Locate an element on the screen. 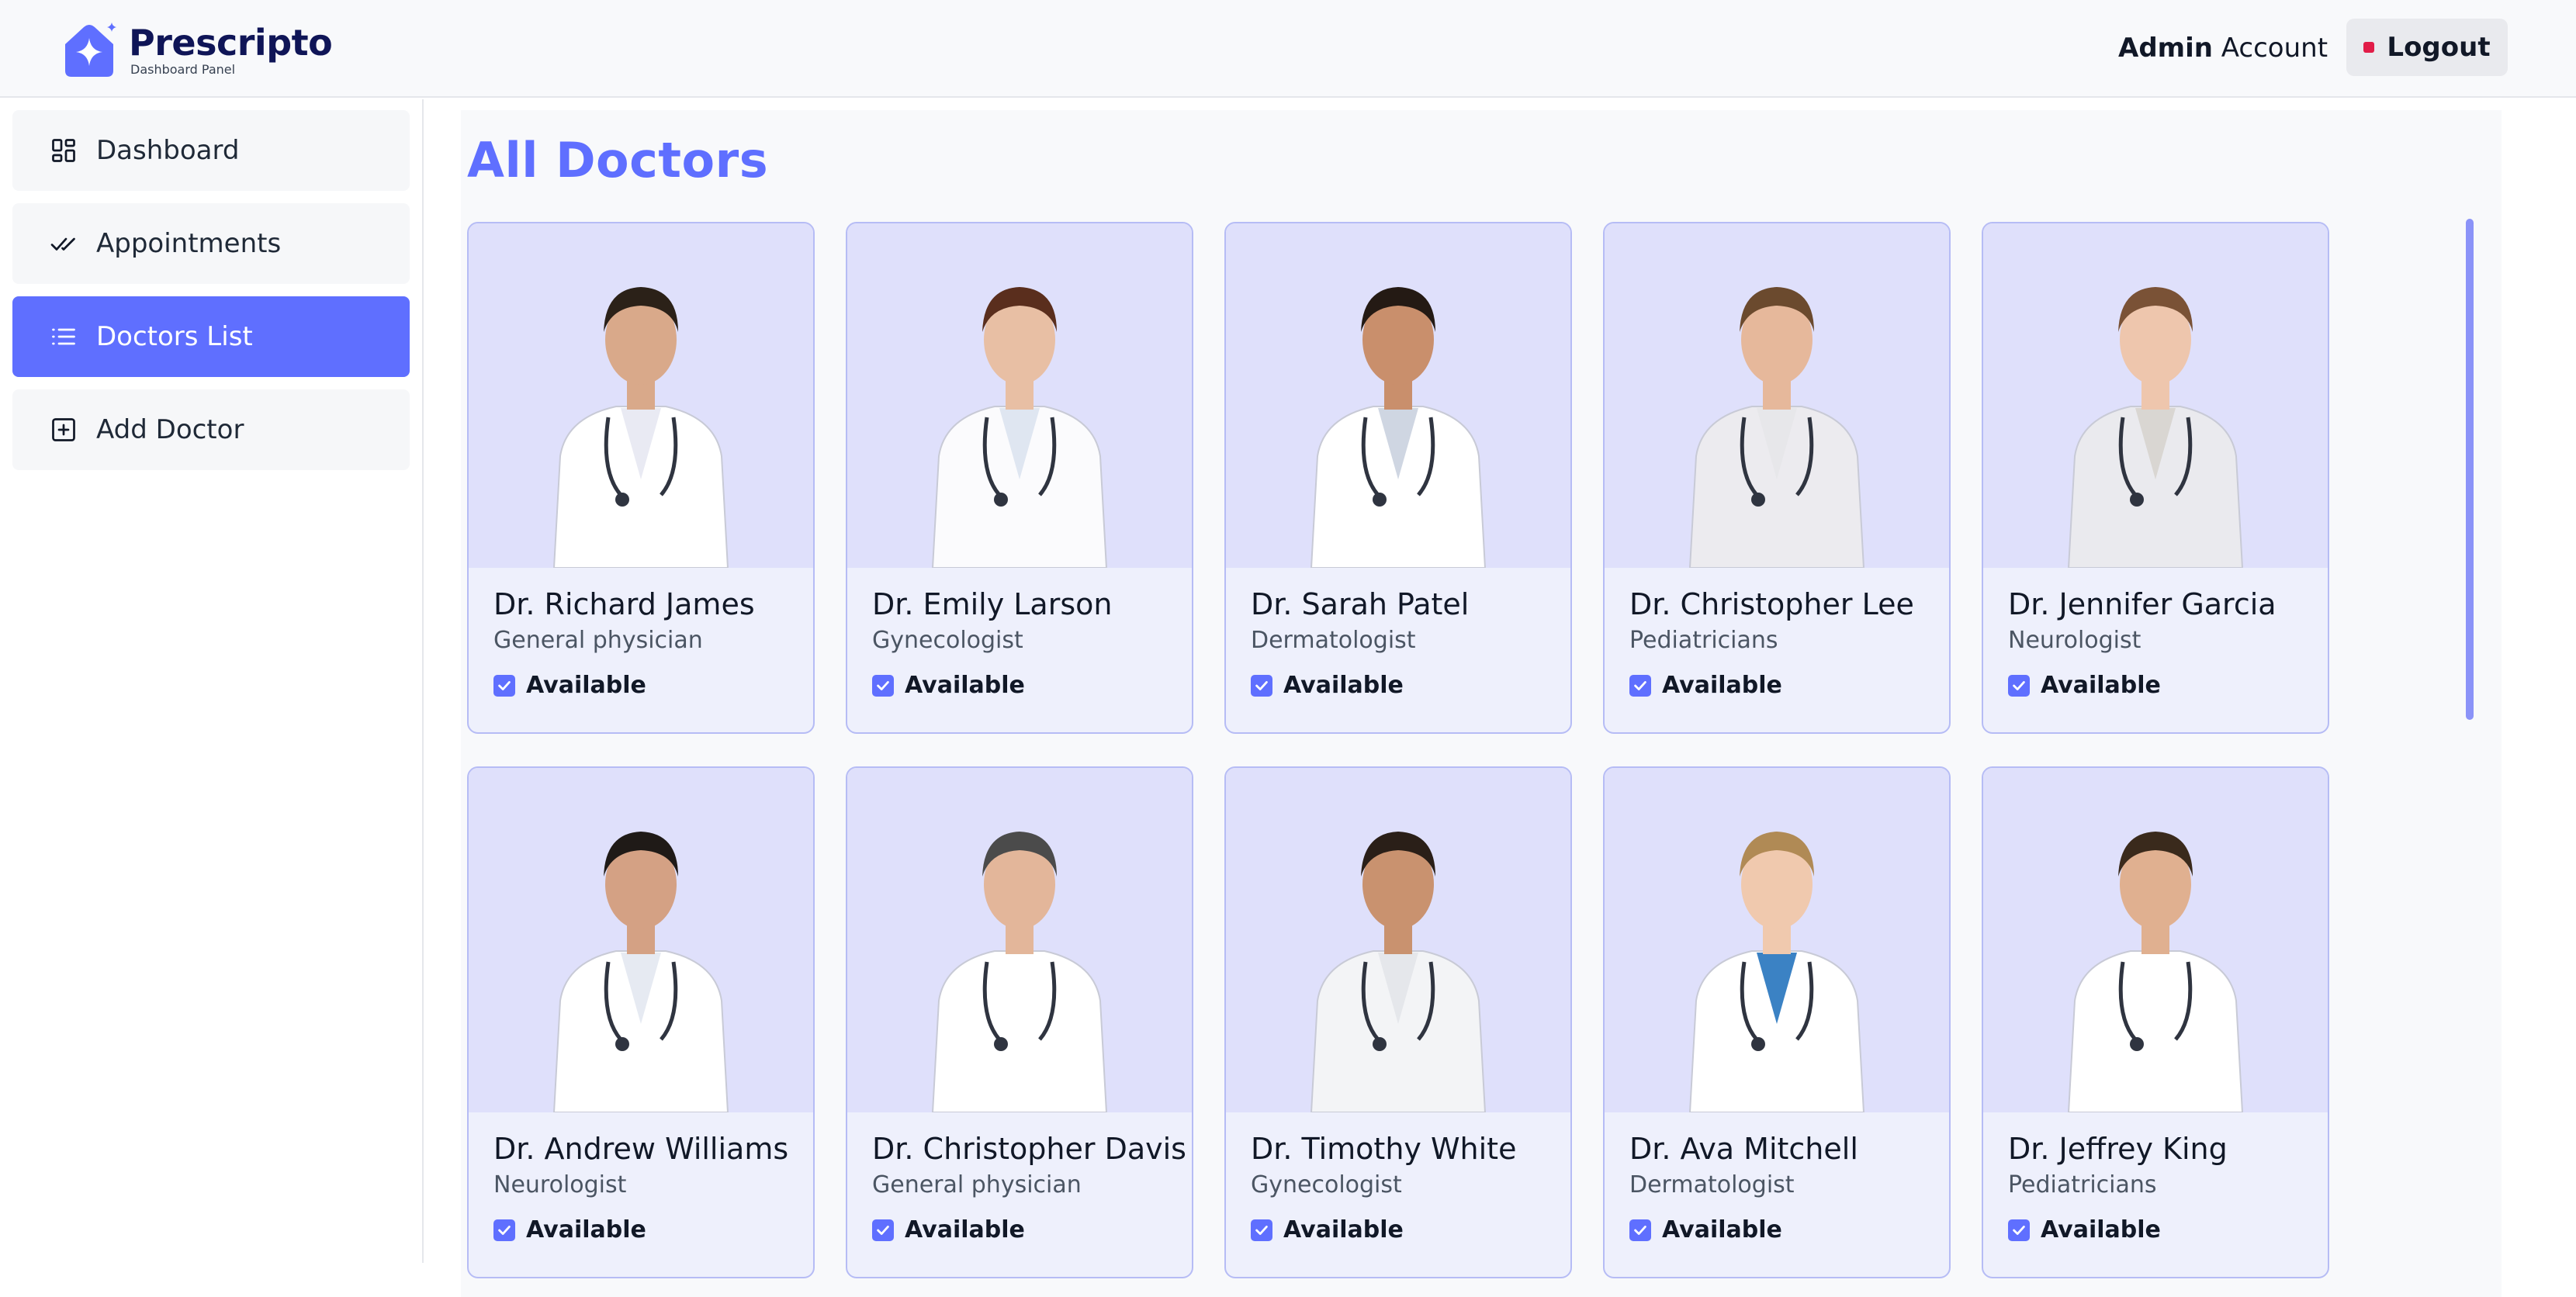 The width and height of the screenshot is (2576, 1297). sidebar-item-label: Appointments is located at coordinates (189, 243).